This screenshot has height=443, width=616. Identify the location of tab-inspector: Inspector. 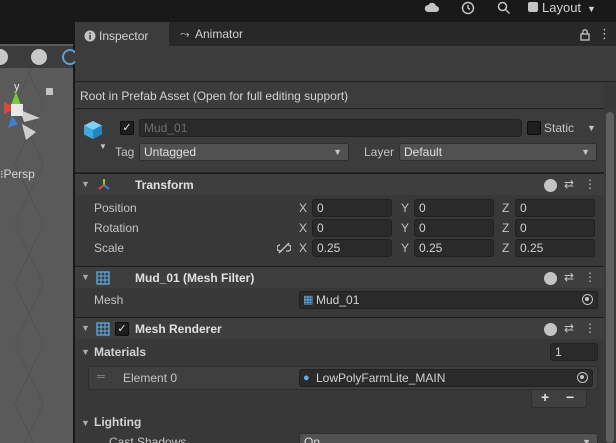
(122, 34).